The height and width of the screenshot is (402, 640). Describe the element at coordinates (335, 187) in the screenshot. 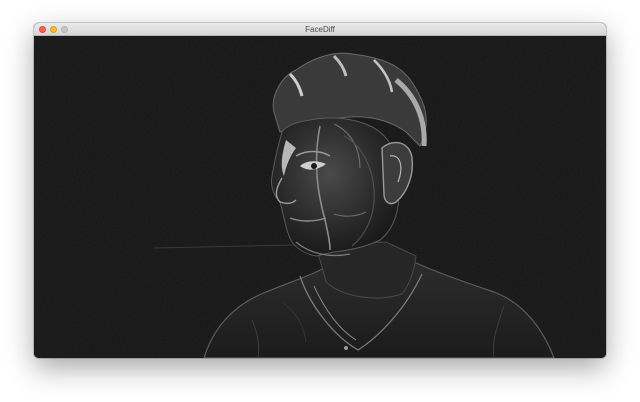

I see `face` at that location.